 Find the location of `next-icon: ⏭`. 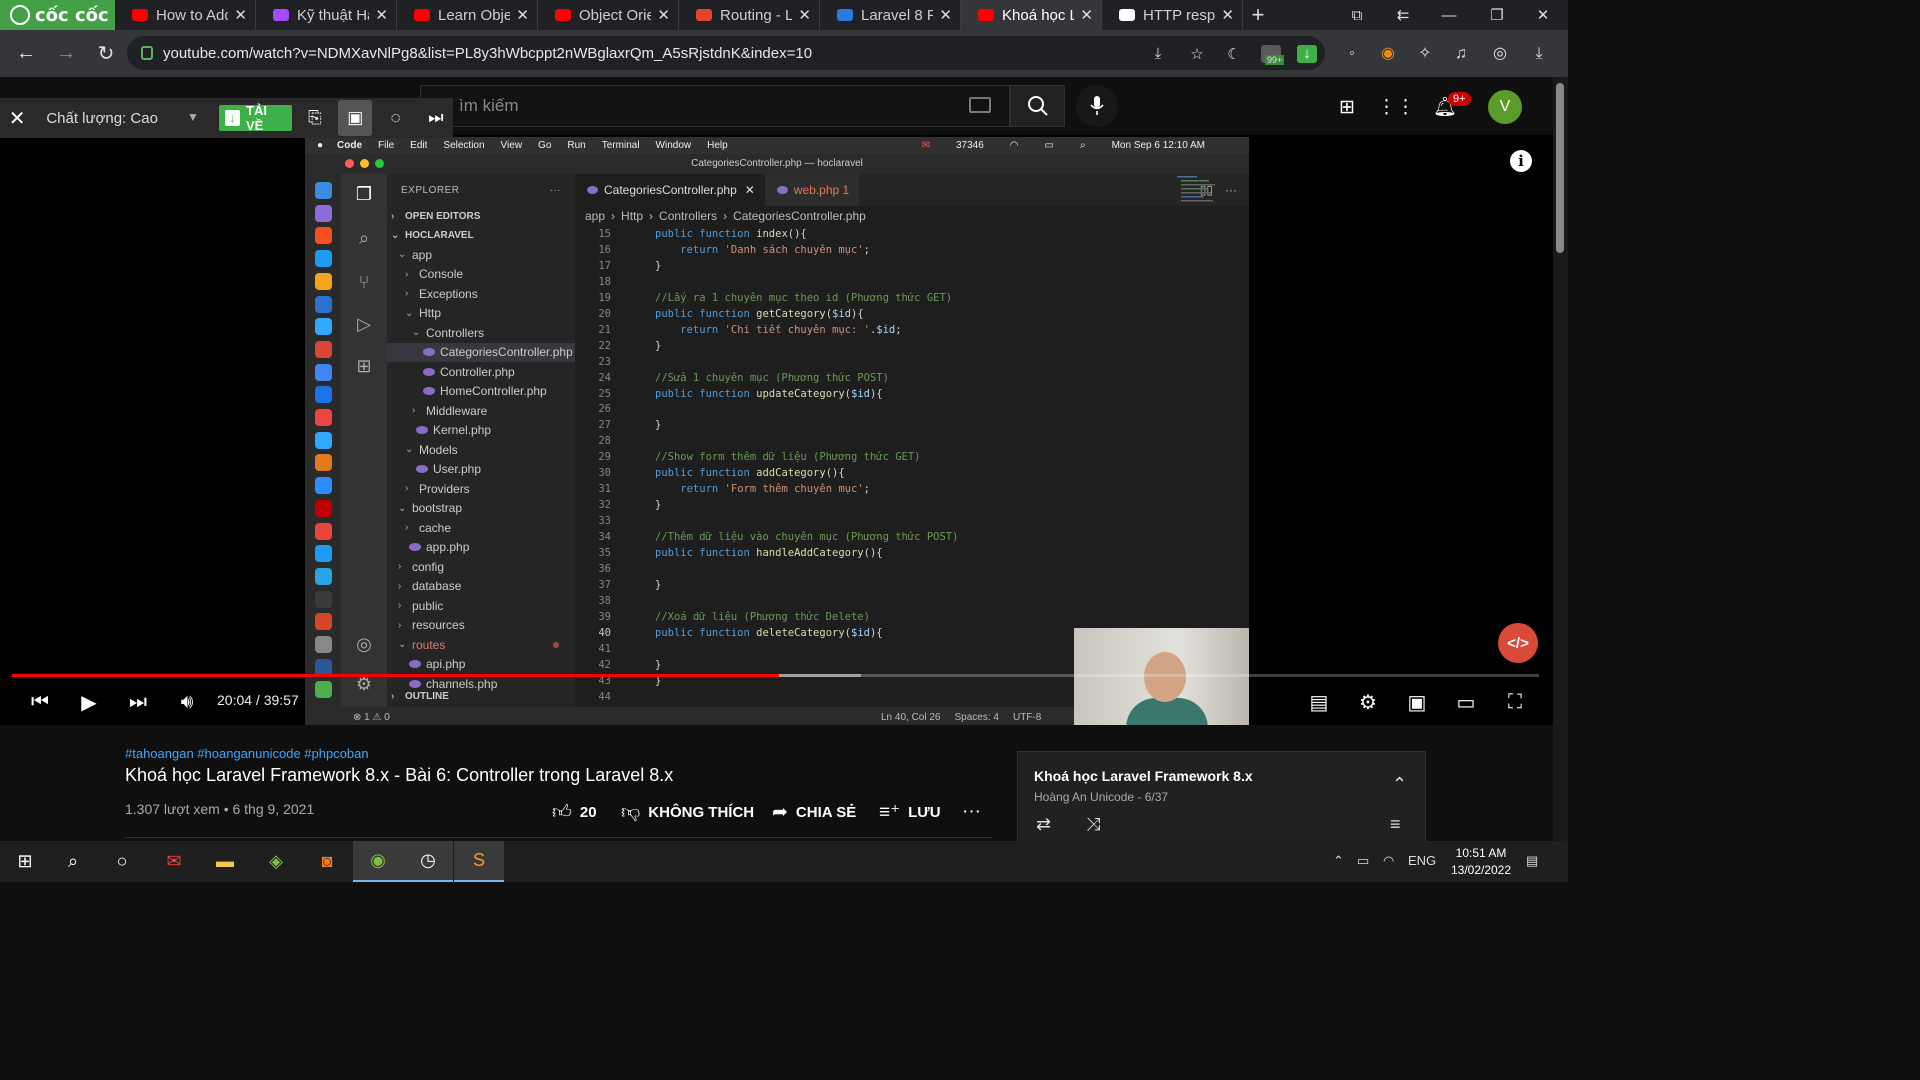

next-icon: ⏭ is located at coordinates (138, 702).